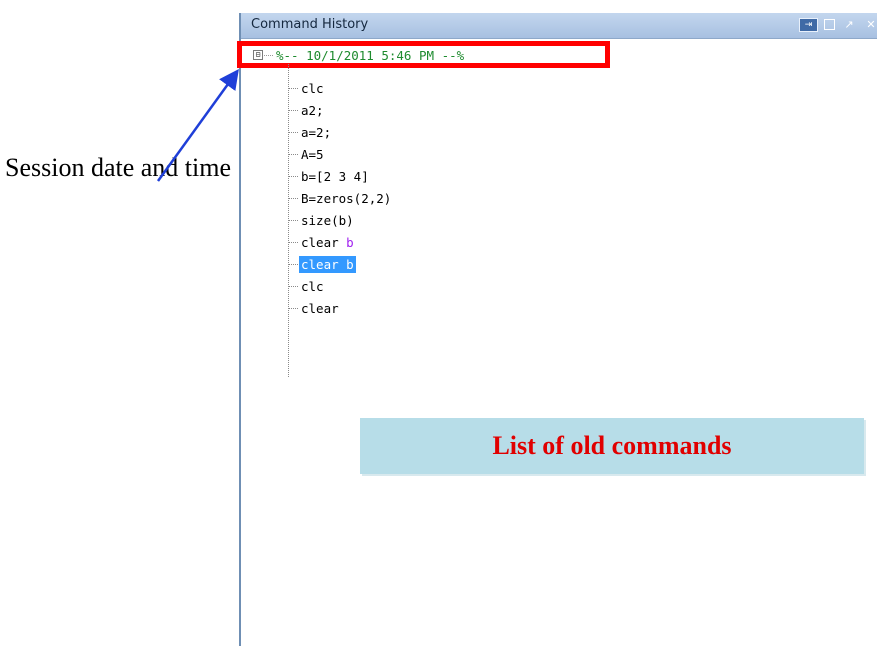 The width and height of the screenshot is (877, 646). I want to click on command-item: a=2;, so click(340, 132).